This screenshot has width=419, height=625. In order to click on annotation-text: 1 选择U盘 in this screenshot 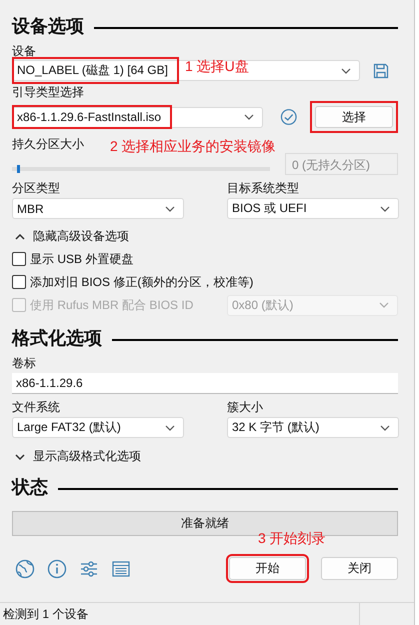, I will do `click(217, 67)`.